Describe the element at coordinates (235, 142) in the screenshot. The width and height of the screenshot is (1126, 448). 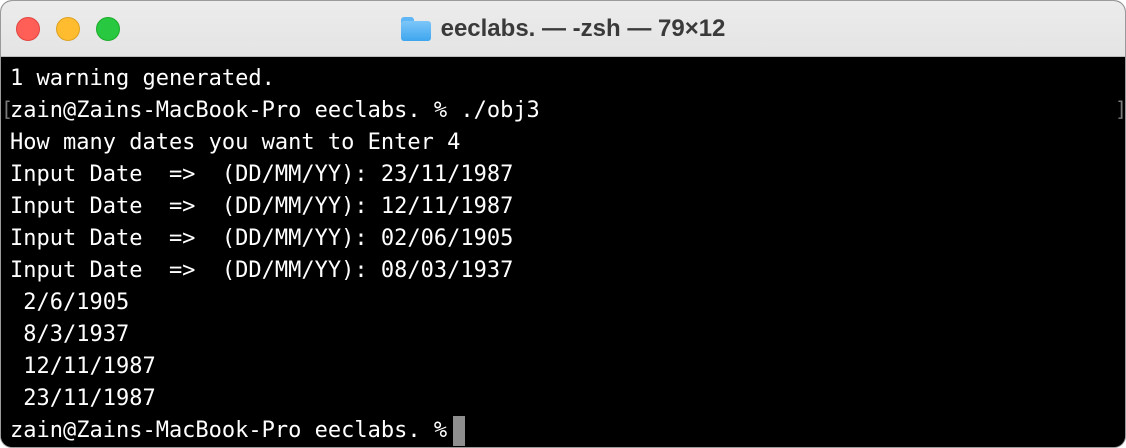
I see `terminal-line: How many dates you want to Enter 4` at that location.